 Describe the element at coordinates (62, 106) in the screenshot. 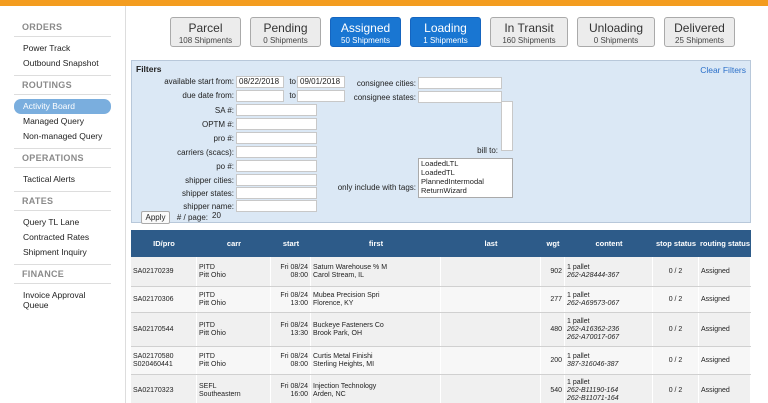

I see `sidebar-item-activity-board: Activity Board` at that location.